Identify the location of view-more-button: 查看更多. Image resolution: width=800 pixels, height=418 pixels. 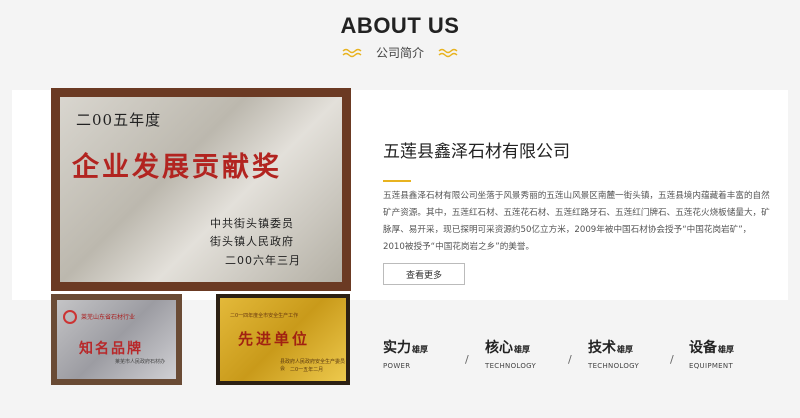
(424, 274).